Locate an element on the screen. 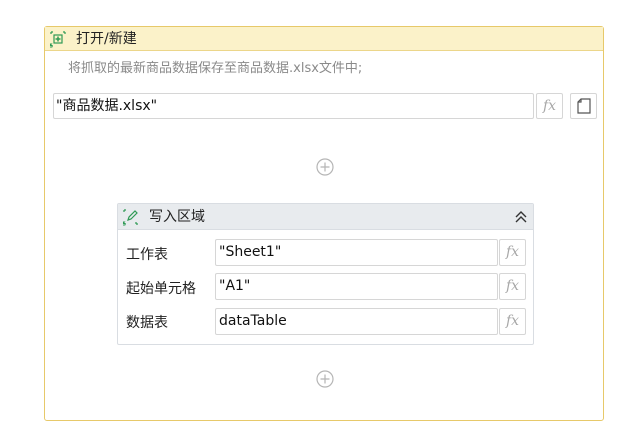  file-icon is located at coordinates (584, 106).